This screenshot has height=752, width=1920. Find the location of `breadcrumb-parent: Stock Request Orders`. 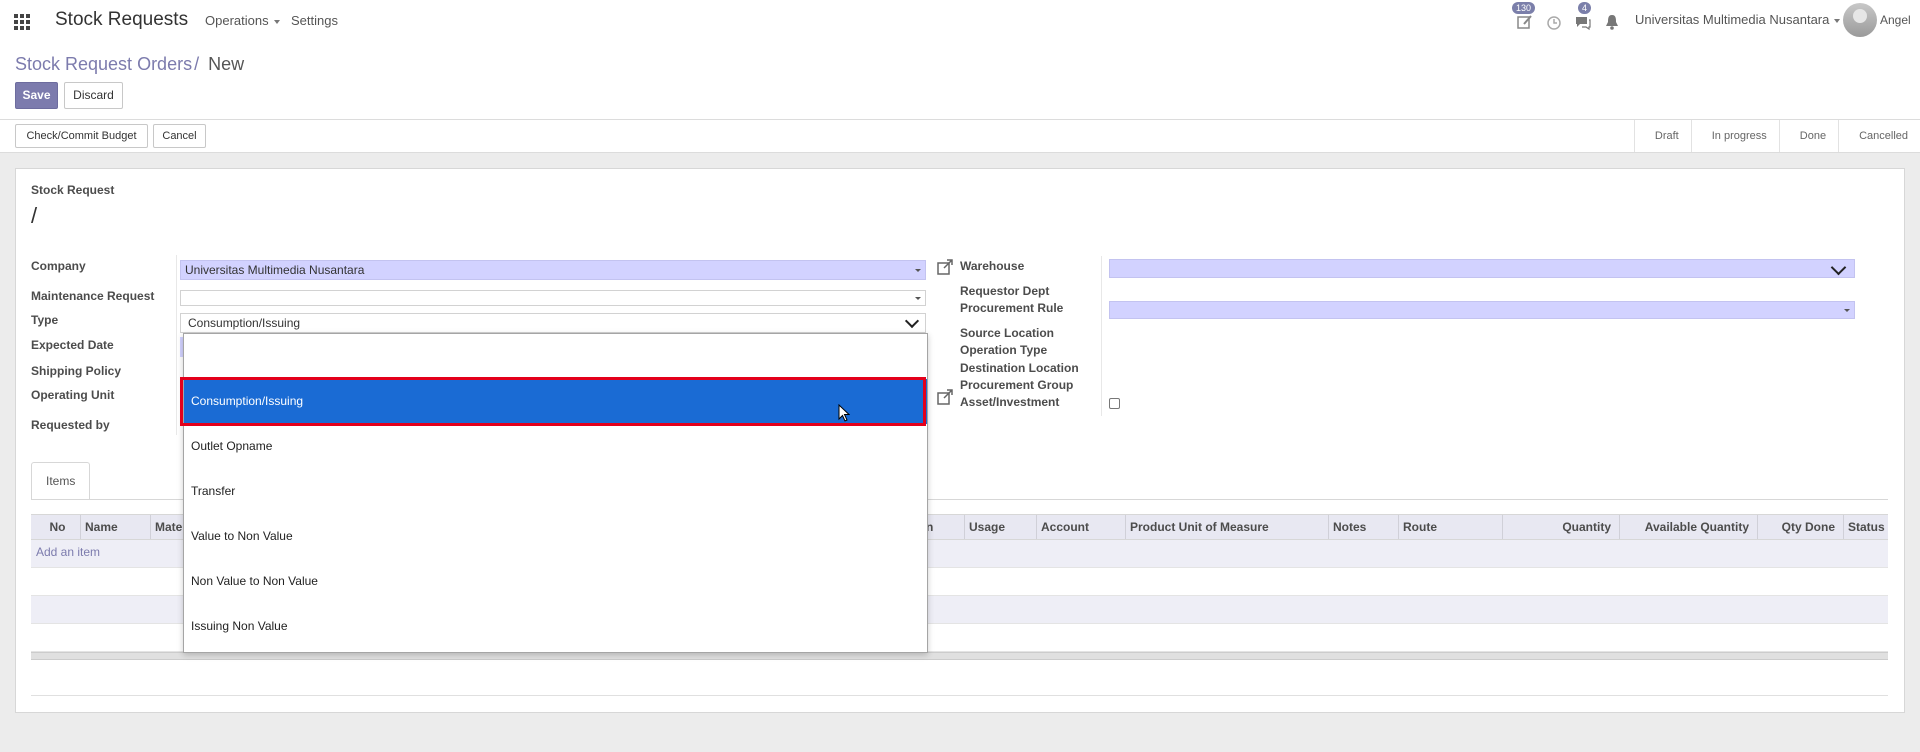

breadcrumb-parent: Stock Request Orders is located at coordinates (103, 64).